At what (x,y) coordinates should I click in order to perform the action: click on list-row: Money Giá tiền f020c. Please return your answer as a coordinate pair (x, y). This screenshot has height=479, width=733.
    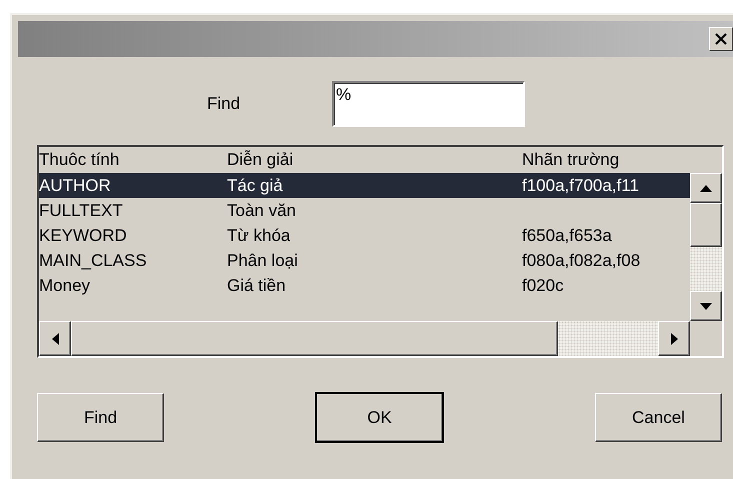
    Looking at the image, I should click on (364, 285).